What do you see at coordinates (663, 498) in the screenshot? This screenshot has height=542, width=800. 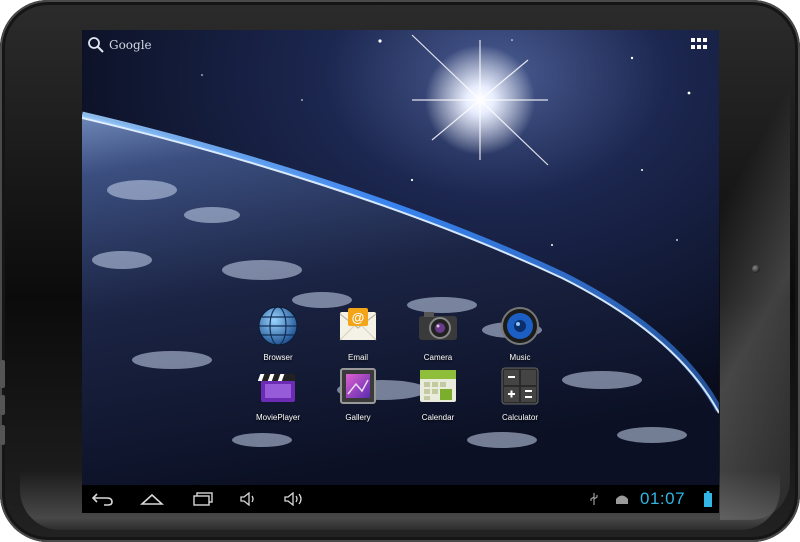 I see `clock: 01:07` at bounding box center [663, 498].